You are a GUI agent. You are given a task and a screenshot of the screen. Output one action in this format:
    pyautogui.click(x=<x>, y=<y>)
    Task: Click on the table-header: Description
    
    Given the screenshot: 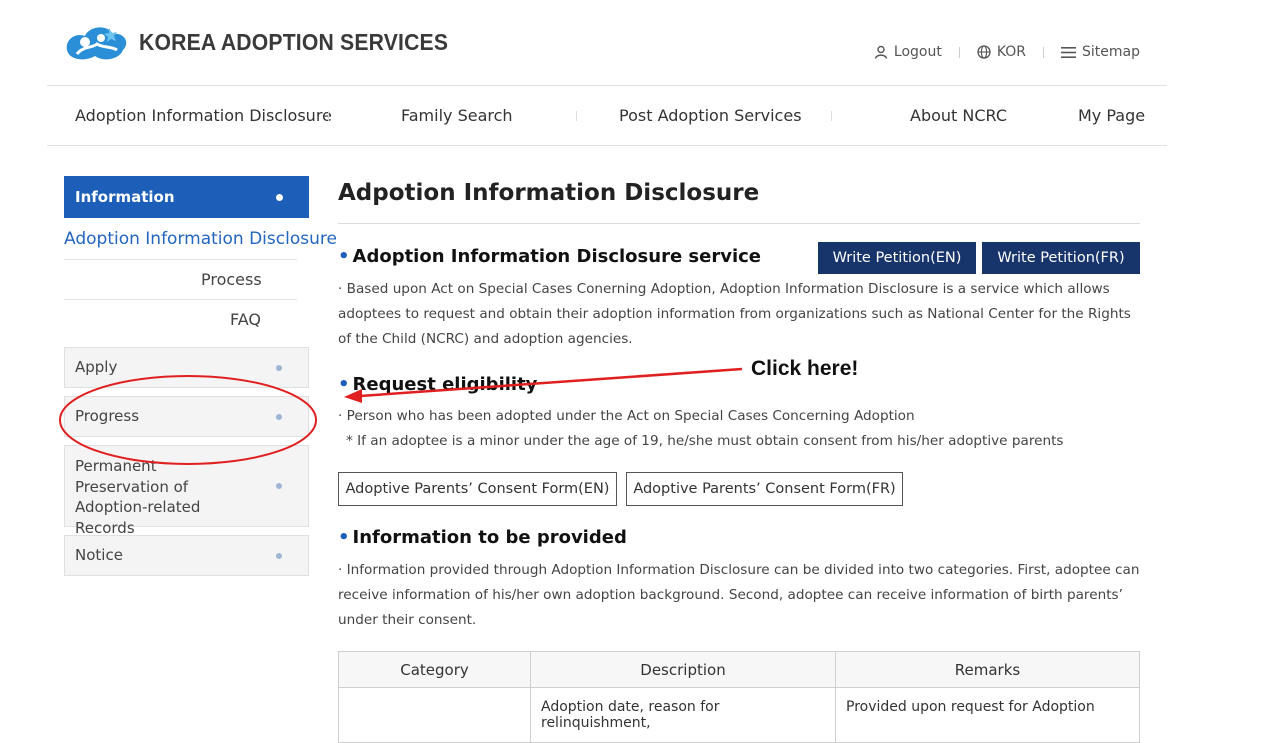 What is the action you would take?
    pyautogui.click(x=683, y=669)
    